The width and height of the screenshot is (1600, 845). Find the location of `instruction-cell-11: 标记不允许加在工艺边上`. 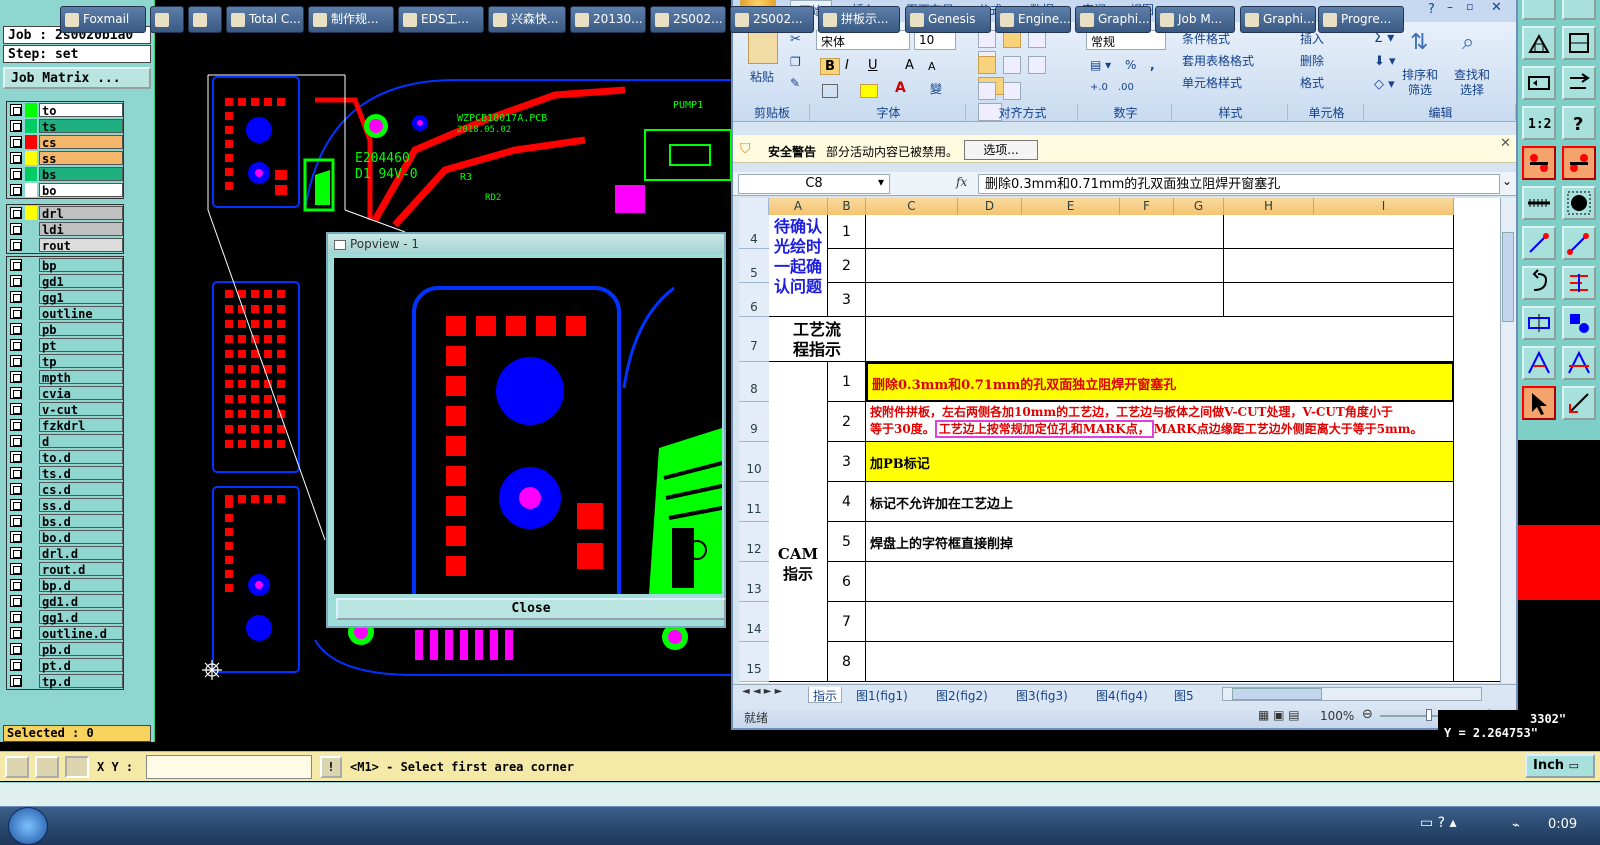

instruction-cell-11: 标记不允许加在工艺边上 is located at coordinates (1160, 502).